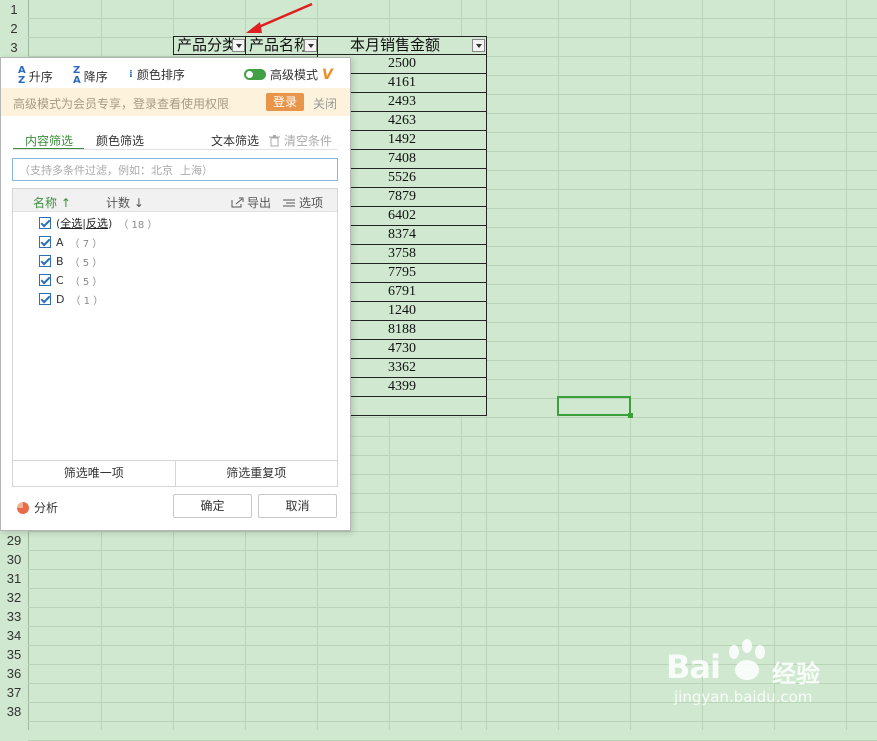 Image resolution: width=877 pixels, height=741 pixels. I want to click on export-label: 导出, so click(259, 203).